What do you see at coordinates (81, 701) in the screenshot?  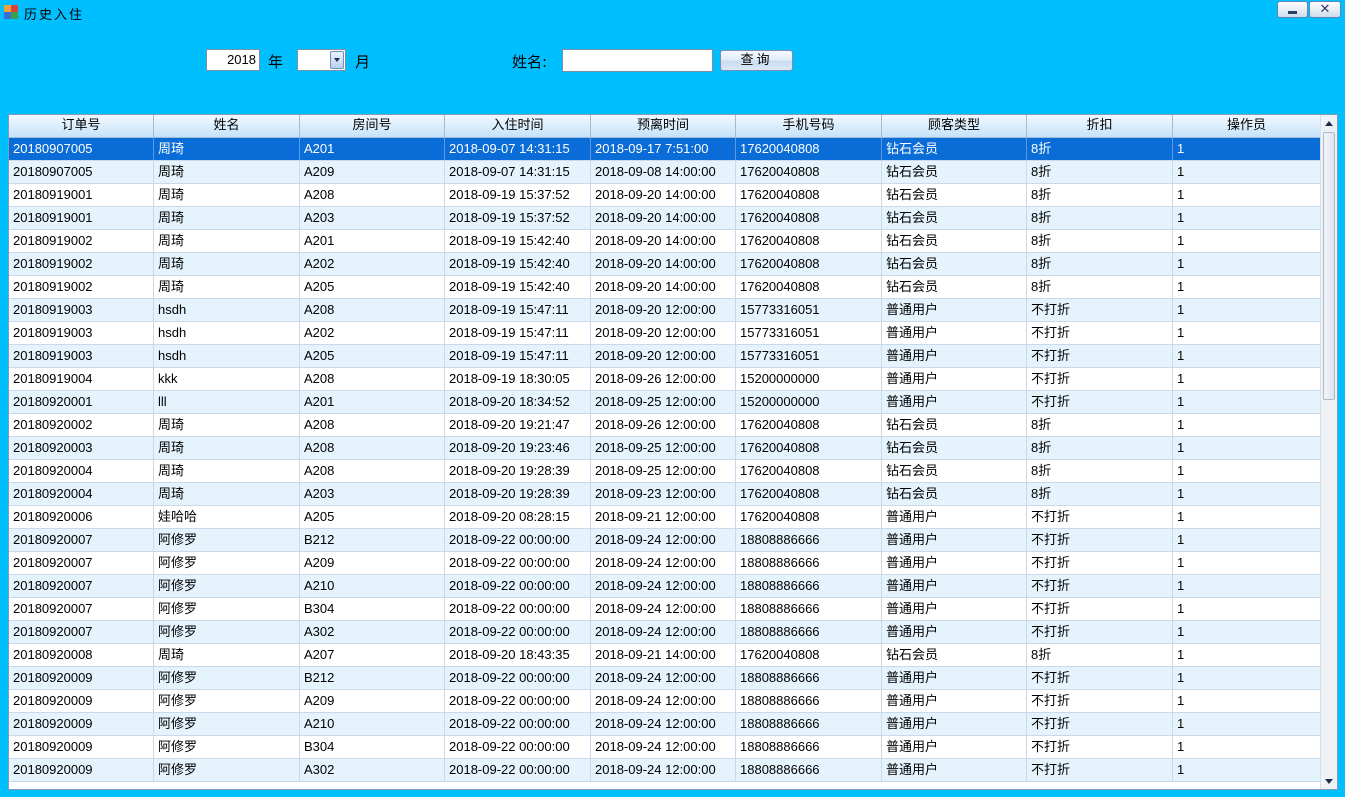 I see `table-cell: 20180920009` at bounding box center [81, 701].